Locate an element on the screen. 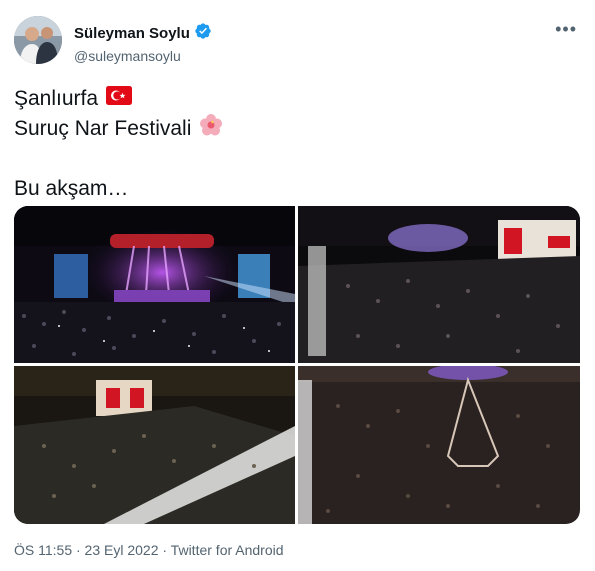  tweet-header: Süleyman Soylu @suleymansoylu ••• is located at coordinates (297, 41).